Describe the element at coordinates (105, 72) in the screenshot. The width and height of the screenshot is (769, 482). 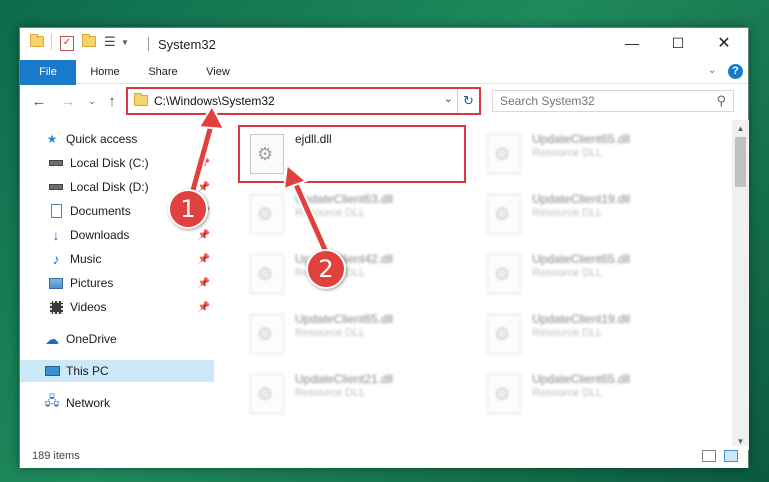
I see `tab-home: Home` at that location.